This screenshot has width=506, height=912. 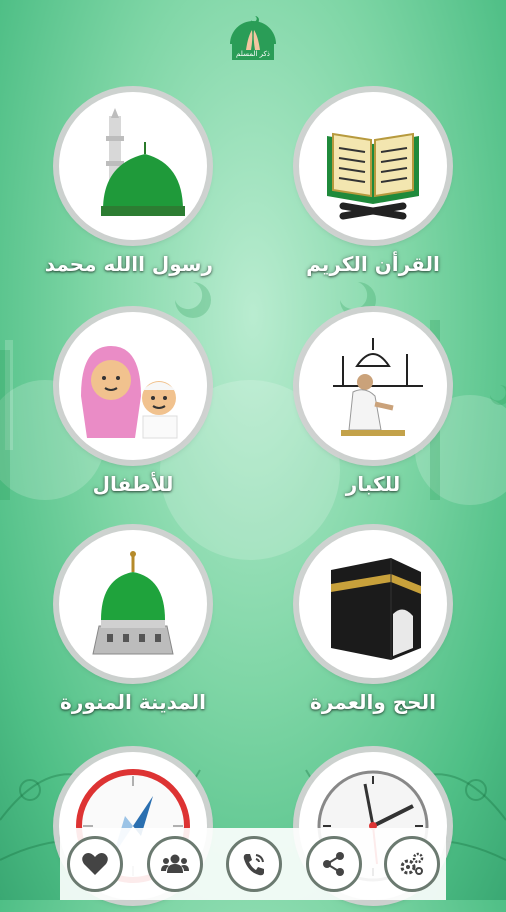 What do you see at coordinates (143, 162) in the screenshot?
I see `mosque-dome-icon` at bounding box center [143, 162].